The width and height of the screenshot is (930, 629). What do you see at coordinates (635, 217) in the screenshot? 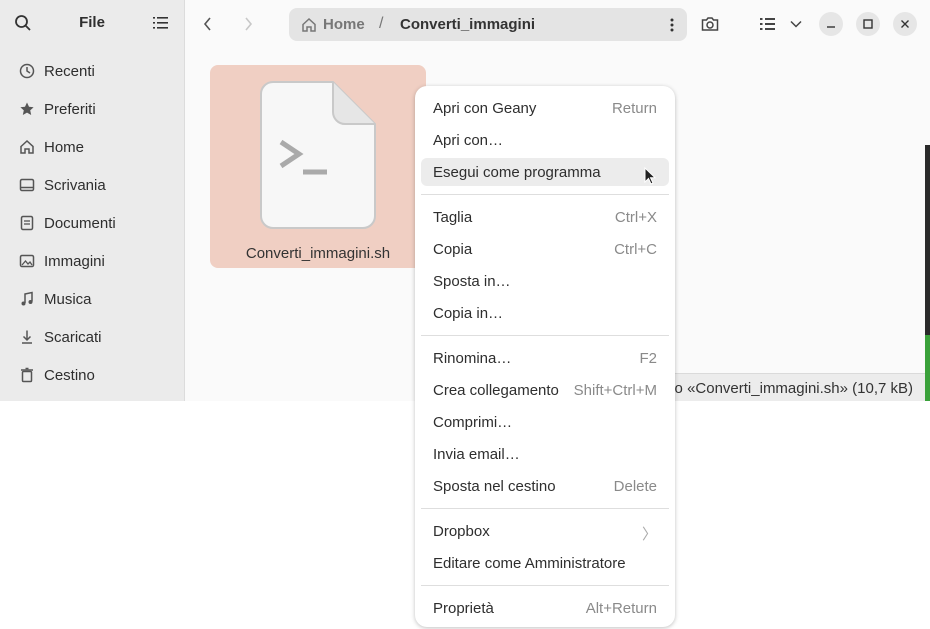
I see `menu-item-shortcut: Ctrl+X` at bounding box center [635, 217].